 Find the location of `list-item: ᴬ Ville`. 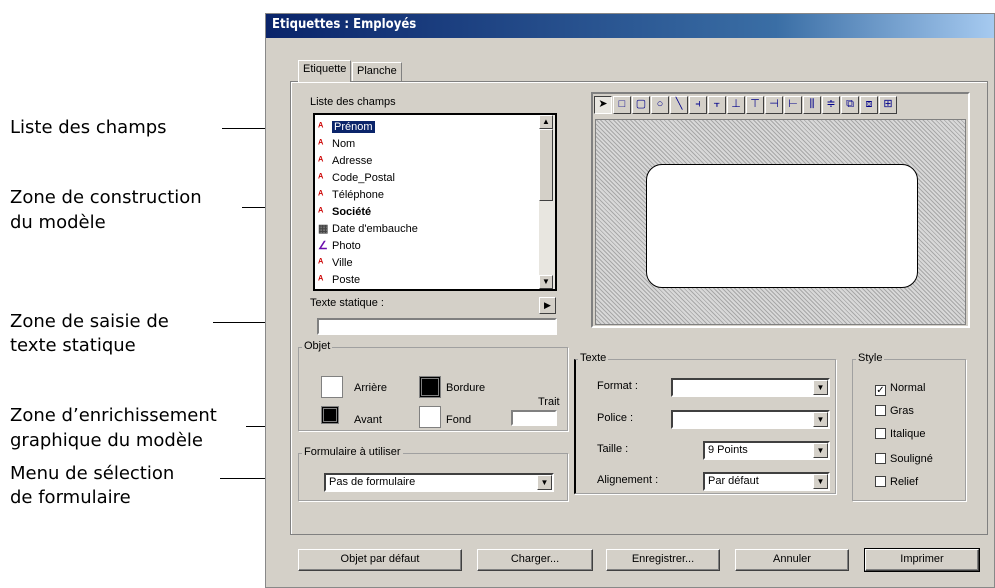

list-item: ᴬ Ville is located at coordinates (335, 263).